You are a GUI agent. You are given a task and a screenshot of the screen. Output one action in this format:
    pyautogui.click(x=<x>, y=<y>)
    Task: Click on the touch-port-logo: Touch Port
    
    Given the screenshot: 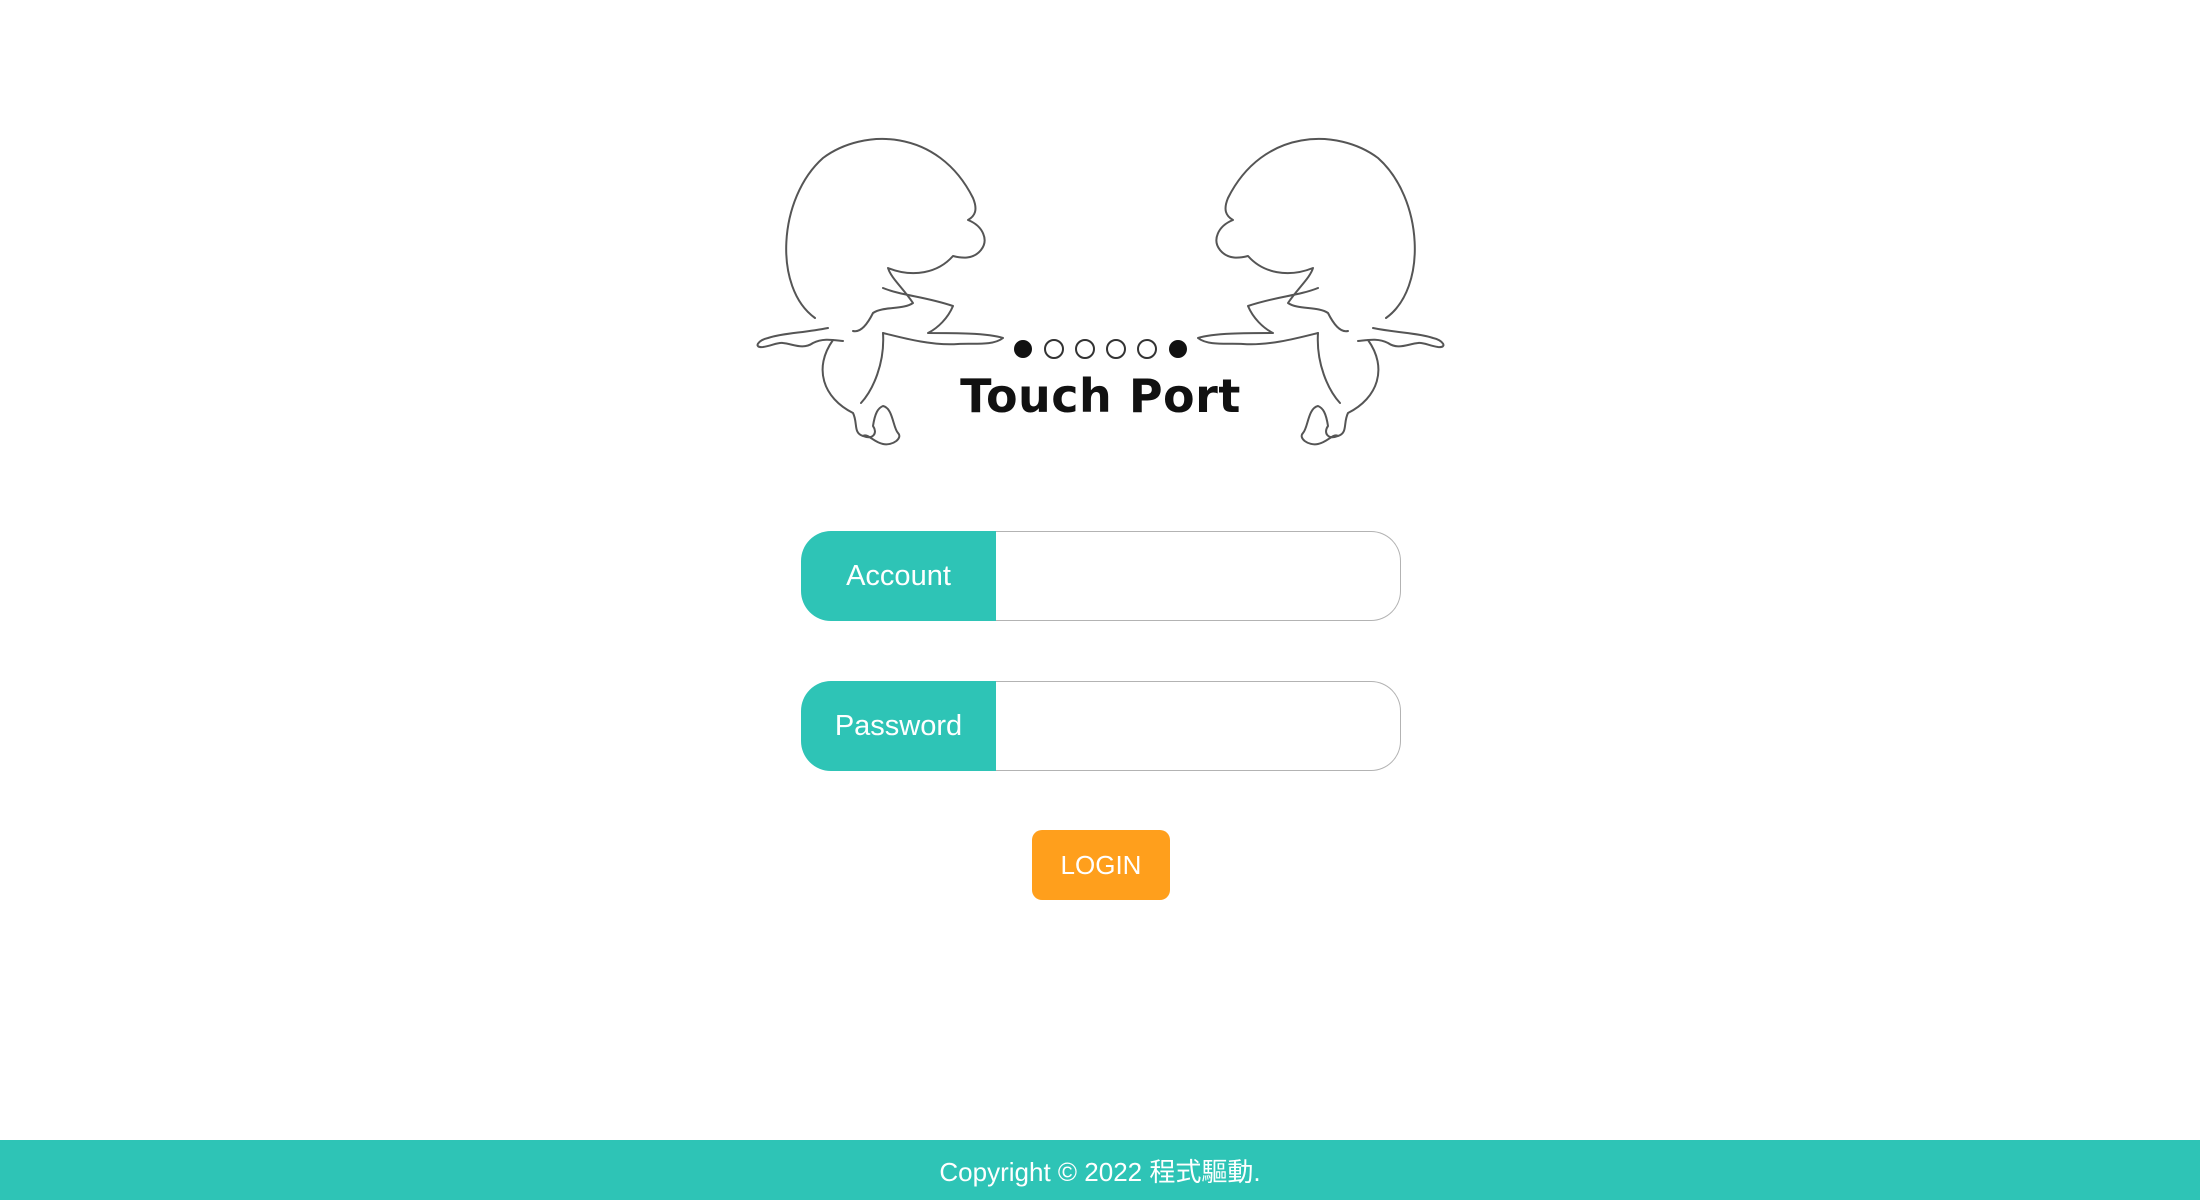 What is the action you would take?
    pyautogui.click(x=1100, y=294)
    